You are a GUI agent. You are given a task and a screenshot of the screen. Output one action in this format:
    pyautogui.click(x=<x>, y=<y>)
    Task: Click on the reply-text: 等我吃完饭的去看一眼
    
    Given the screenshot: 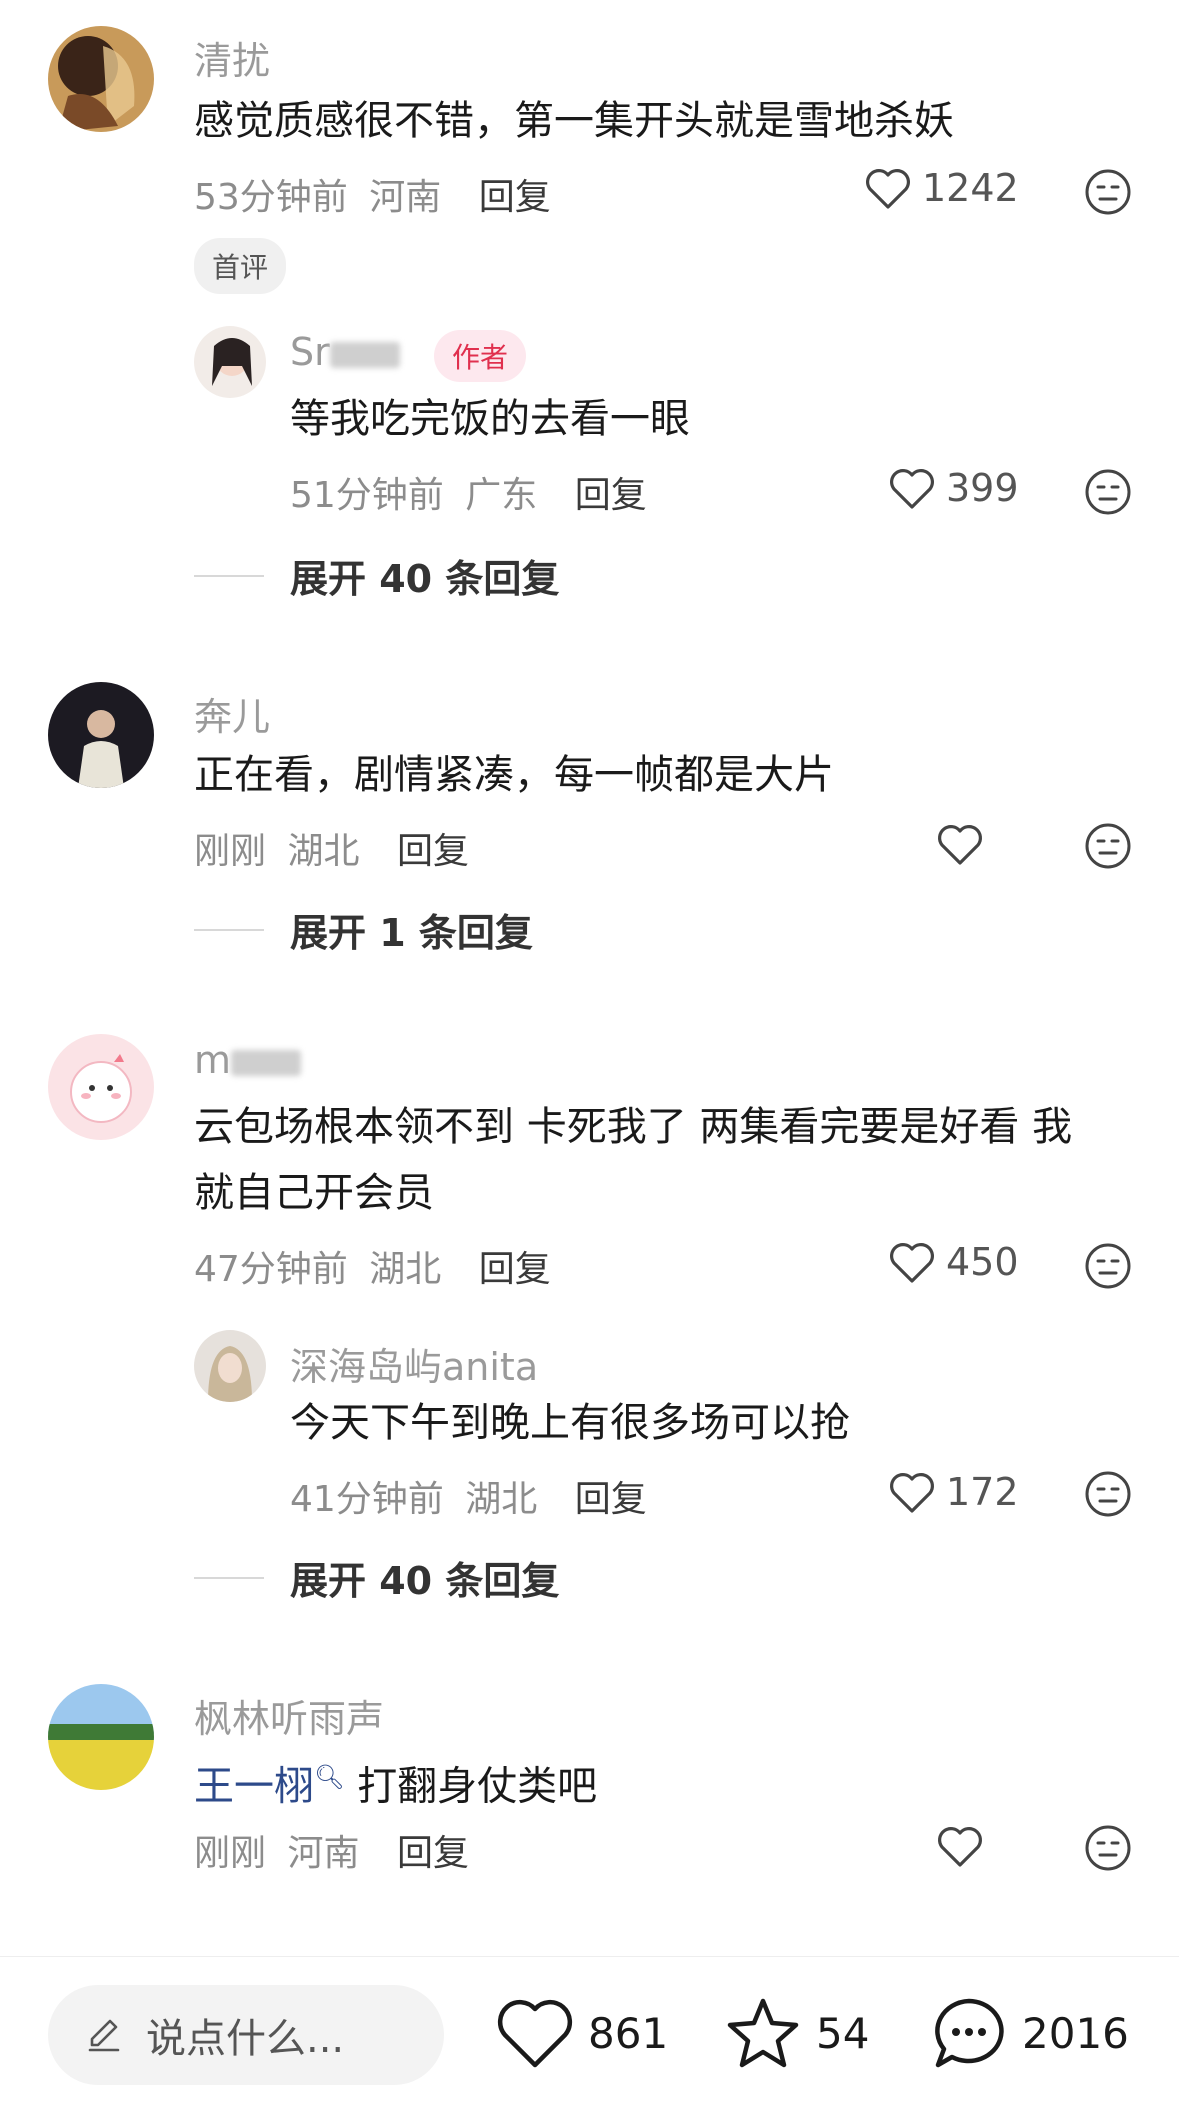 What is the action you would take?
    pyautogui.click(x=490, y=419)
    